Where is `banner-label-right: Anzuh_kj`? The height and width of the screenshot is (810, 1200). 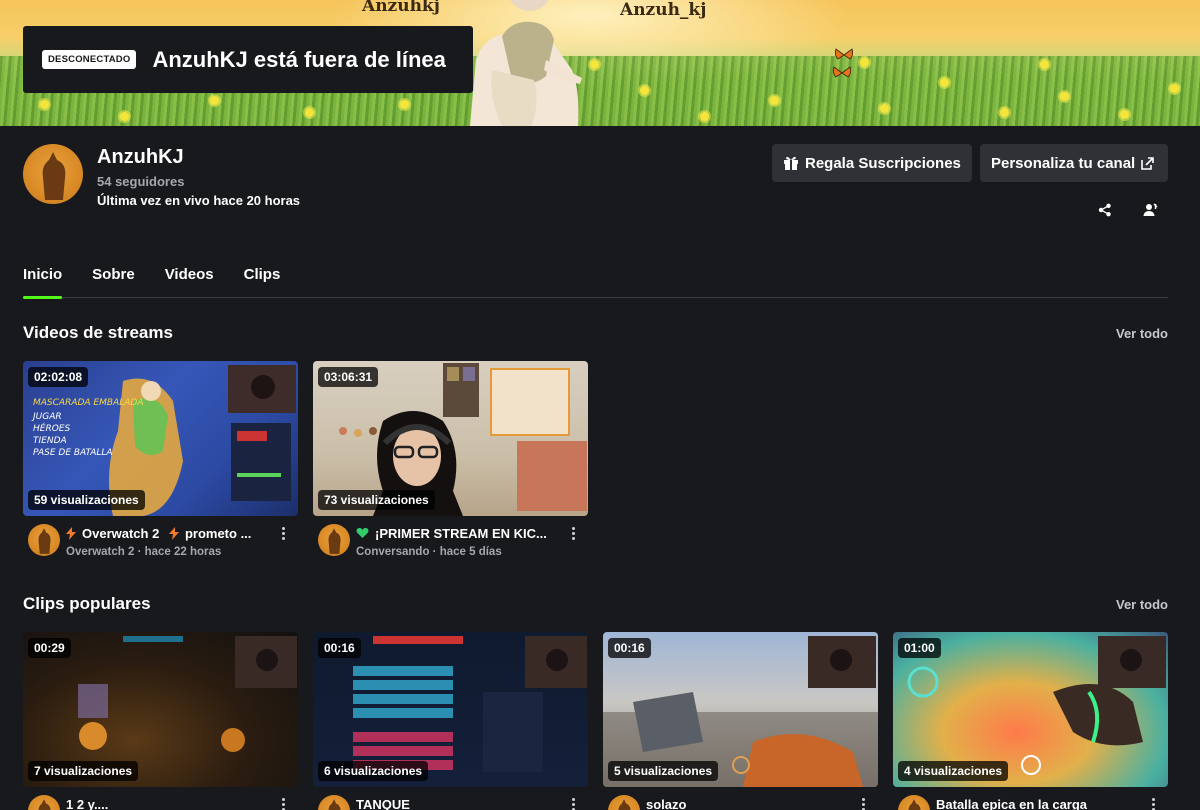
banner-label-right: Anzuh_kj is located at coordinates (663, 10).